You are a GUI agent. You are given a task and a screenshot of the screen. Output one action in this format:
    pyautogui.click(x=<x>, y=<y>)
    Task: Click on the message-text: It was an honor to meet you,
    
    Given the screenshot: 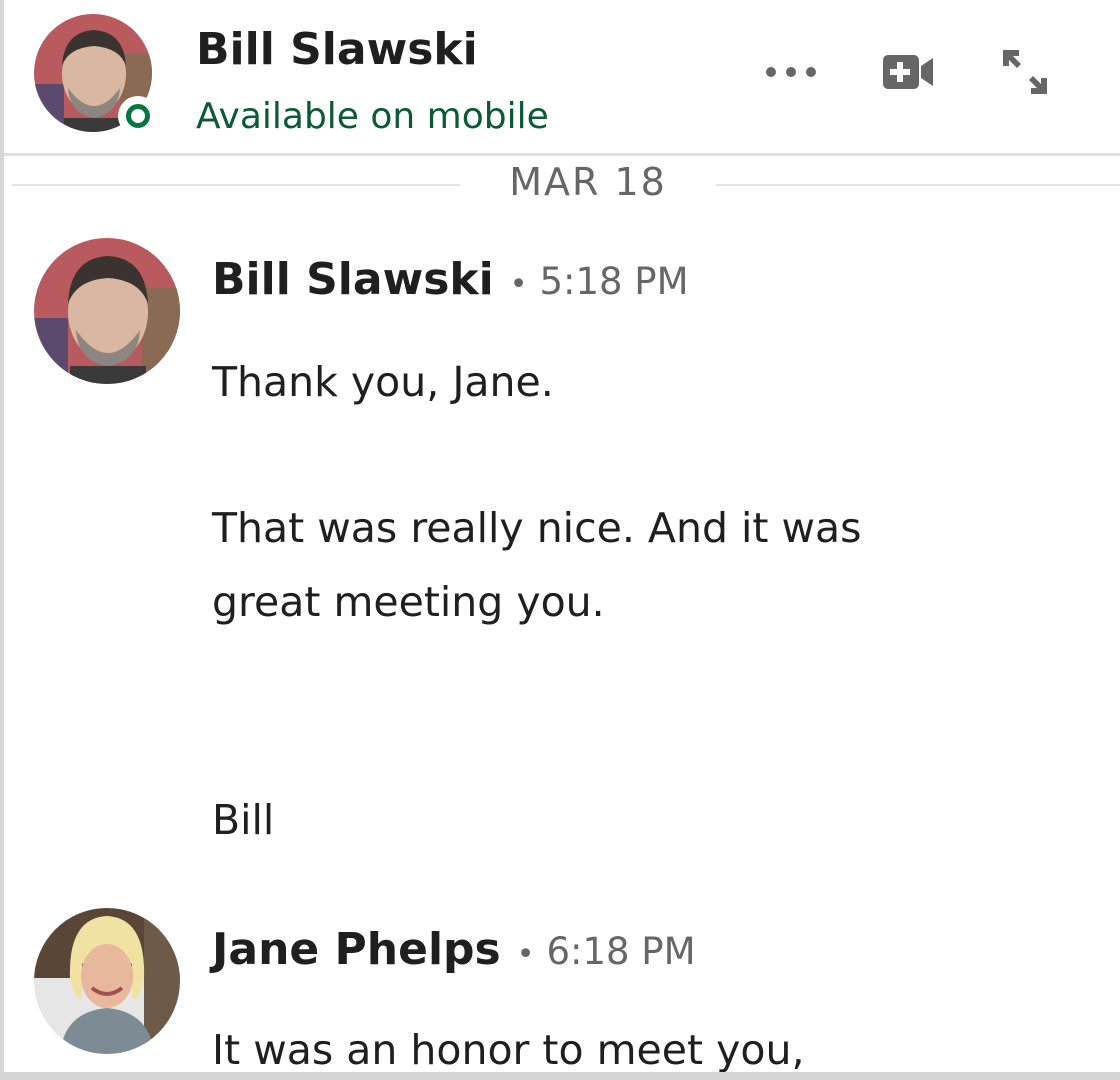 What is the action you would take?
    pyautogui.click(x=508, y=1050)
    